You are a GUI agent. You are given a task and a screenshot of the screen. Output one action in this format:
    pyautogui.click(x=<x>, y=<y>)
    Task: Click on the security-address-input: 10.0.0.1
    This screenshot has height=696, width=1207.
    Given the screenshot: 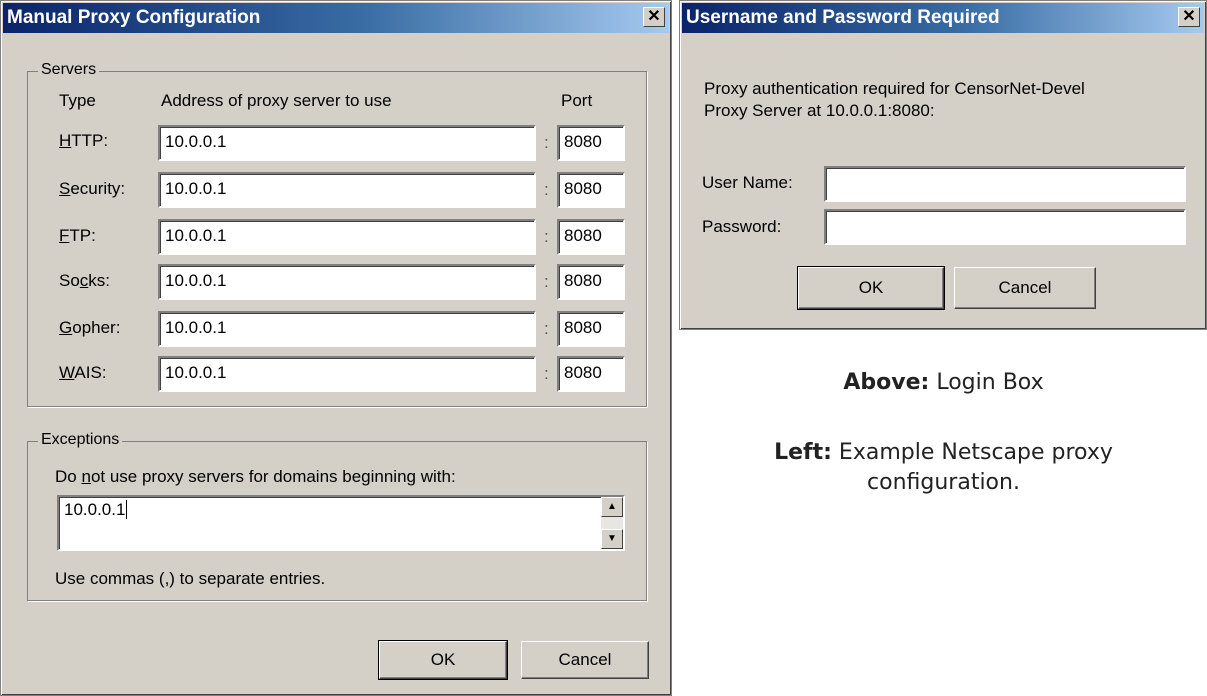 What is the action you would take?
    pyautogui.click(x=347, y=190)
    